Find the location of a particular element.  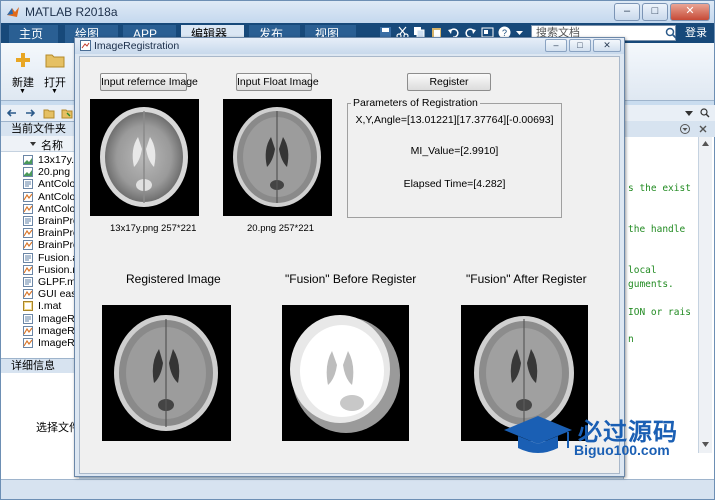

fusion-before-image is located at coordinates (345, 373).